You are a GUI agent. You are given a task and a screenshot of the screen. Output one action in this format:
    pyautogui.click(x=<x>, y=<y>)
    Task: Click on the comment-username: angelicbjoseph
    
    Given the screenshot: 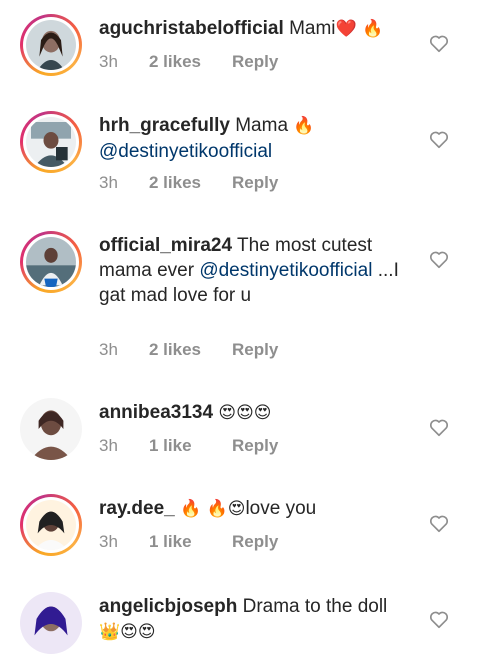 What is the action you would take?
    pyautogui.click(x=168, y=606)
    